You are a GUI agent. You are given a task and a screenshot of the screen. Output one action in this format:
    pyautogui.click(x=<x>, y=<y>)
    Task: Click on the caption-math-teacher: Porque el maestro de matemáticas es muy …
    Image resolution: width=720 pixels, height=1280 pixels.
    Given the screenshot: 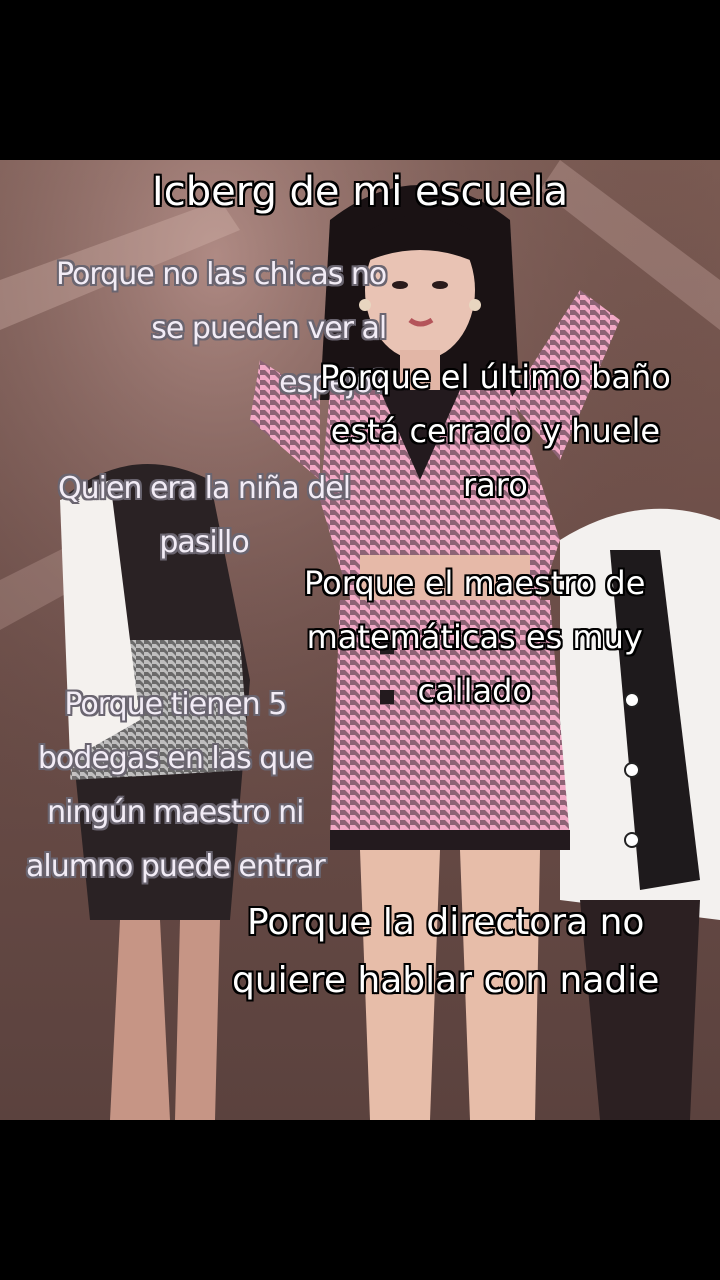 What is the action you would take?
    pyautogui.click(x=475, y=637)
    